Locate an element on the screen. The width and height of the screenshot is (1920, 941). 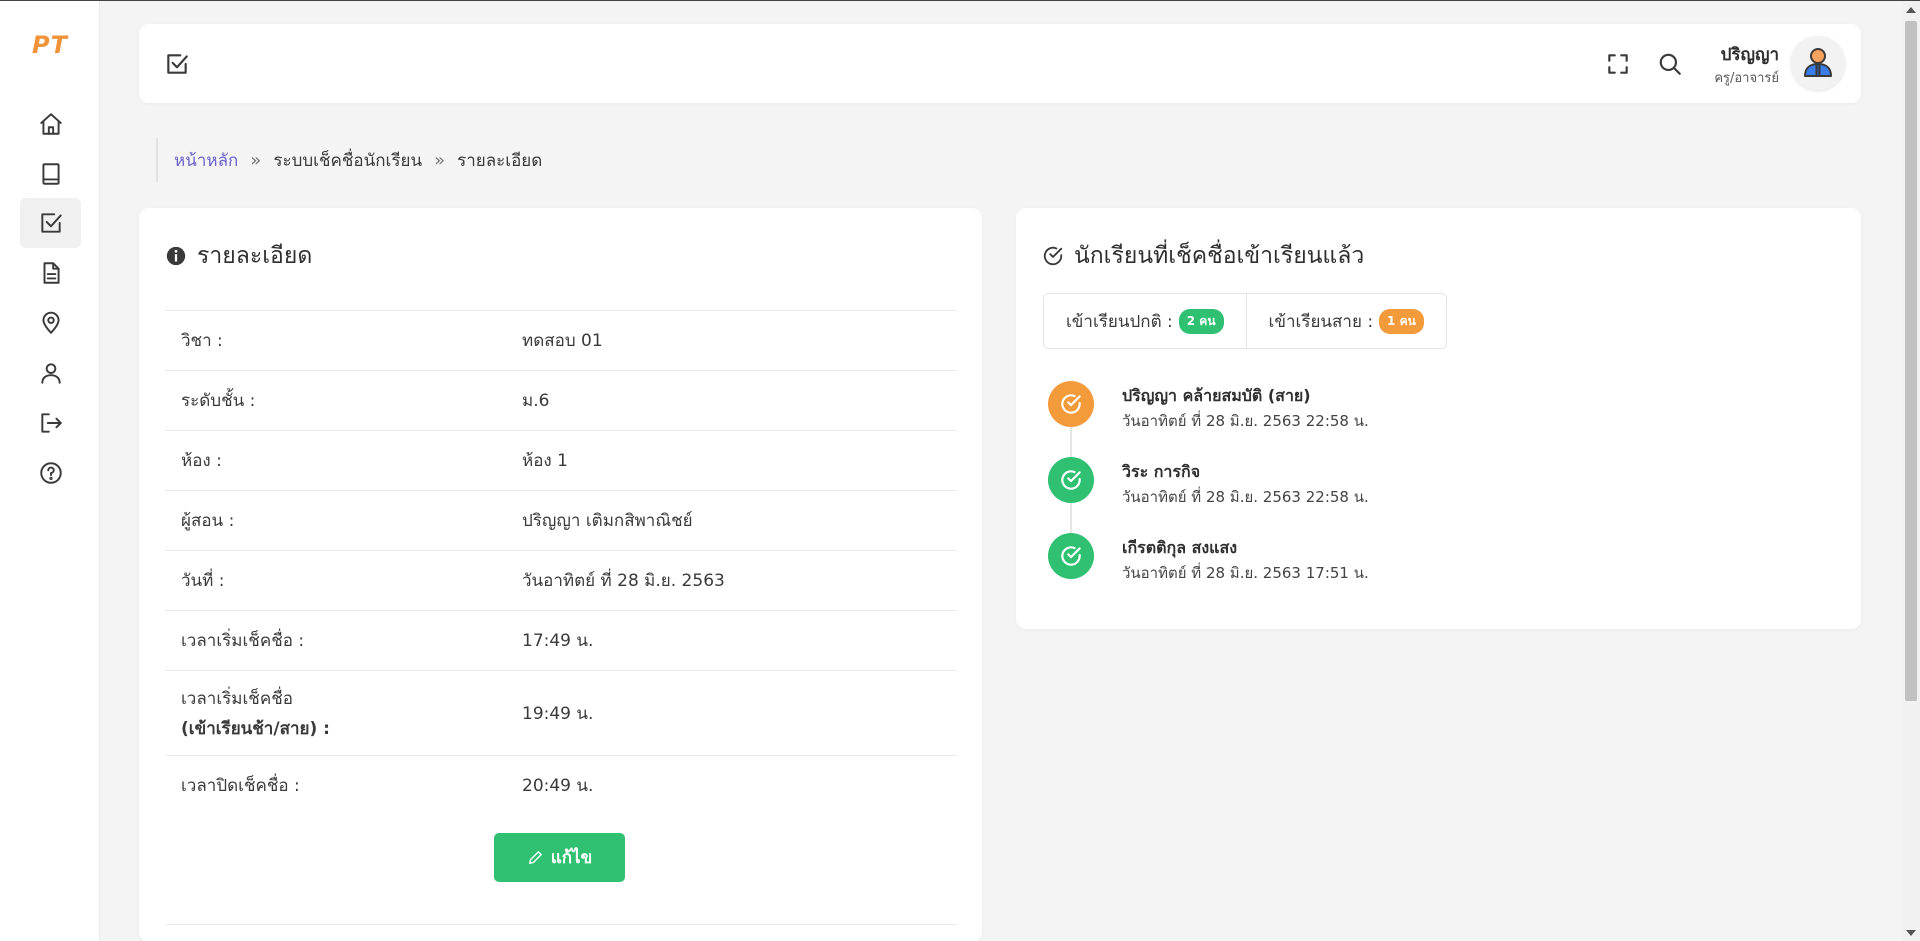
app-logo: PT is located at coordinates (50, 46).